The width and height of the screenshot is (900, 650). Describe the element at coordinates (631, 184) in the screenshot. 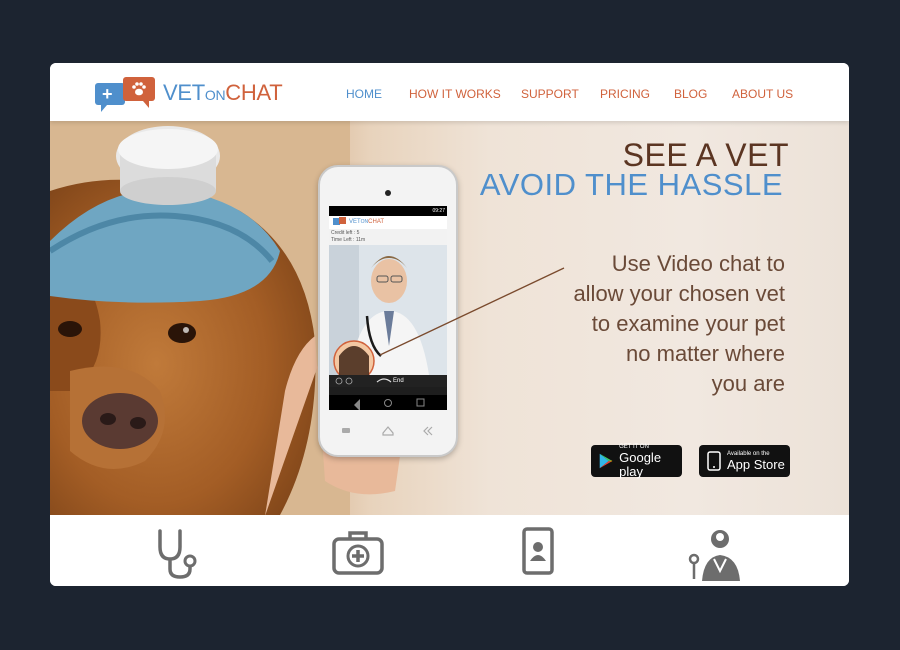

I see `hero-title-line2: AVOID THE HASSLE` at that location.